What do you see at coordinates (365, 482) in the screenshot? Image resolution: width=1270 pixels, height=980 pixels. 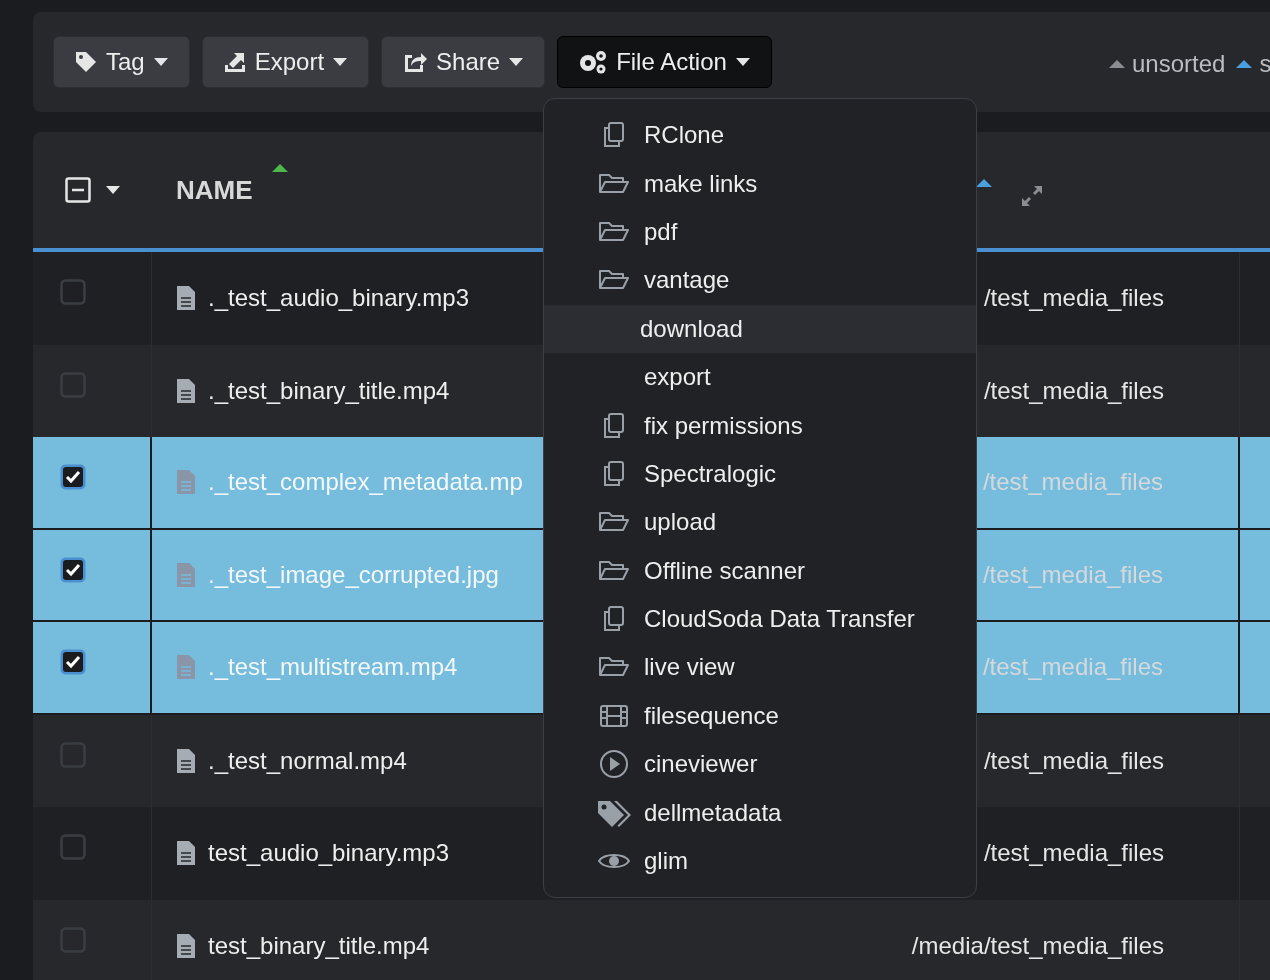 I see `file-name: ._test_complex_metadata.mp` at bounding box center [365, 482].